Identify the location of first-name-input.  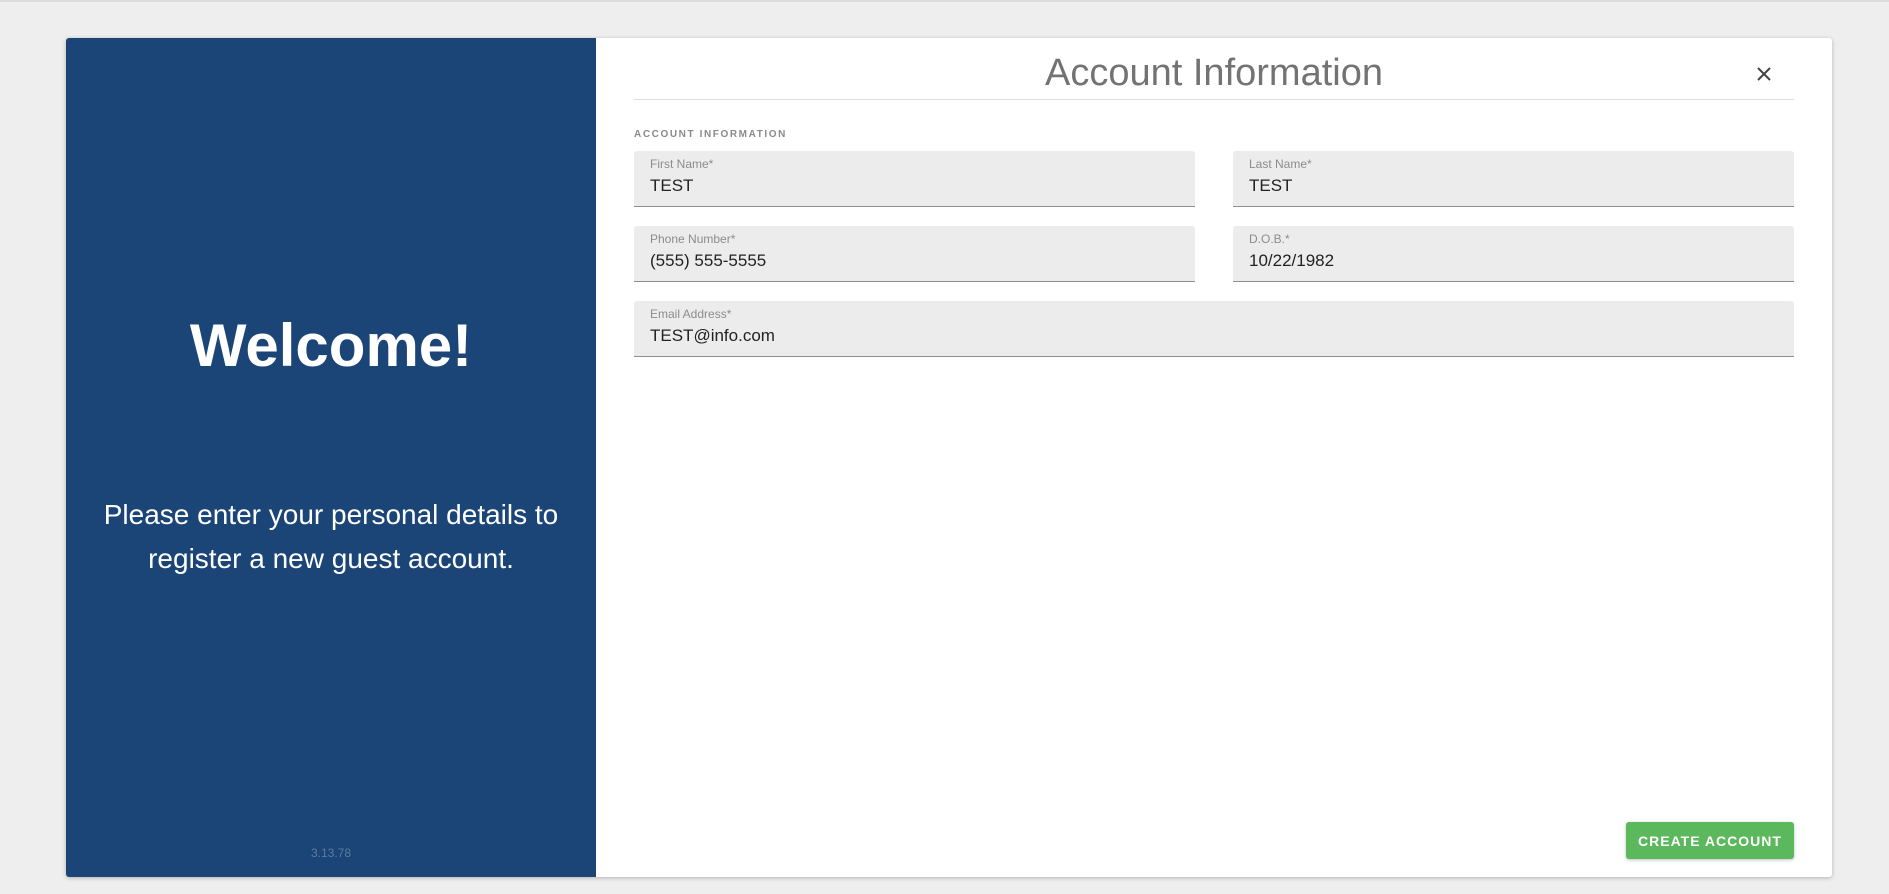
(914, 186).